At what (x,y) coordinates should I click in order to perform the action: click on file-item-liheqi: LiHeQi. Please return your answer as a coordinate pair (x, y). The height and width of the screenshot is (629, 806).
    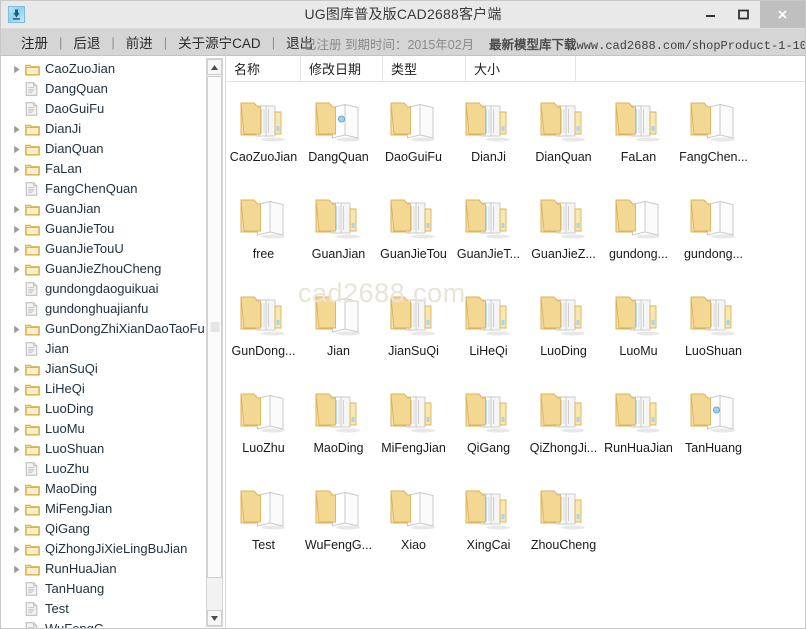
    Looking at the image, I should click on (488, 334).